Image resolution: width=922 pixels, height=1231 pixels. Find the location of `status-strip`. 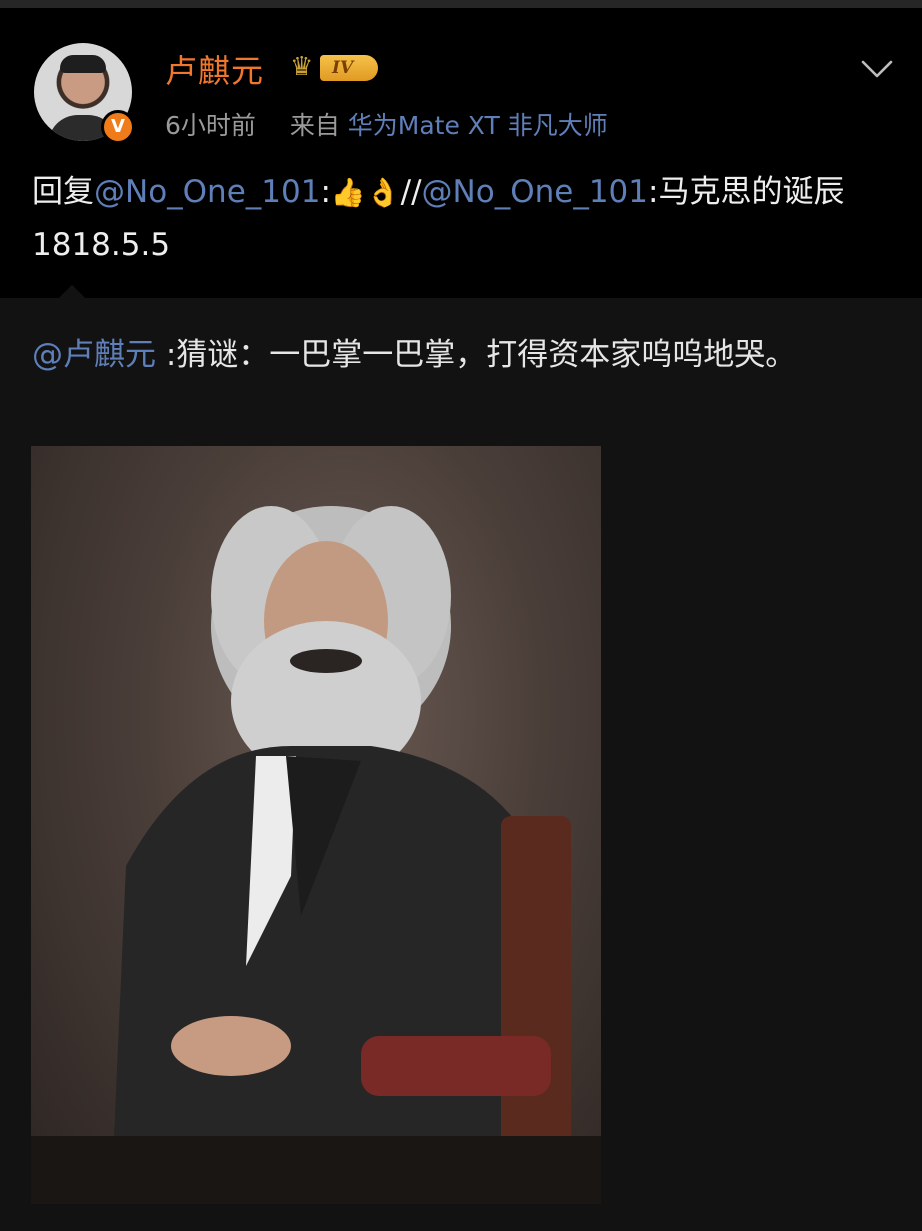

status-strip is located at coordinates (461, 4).